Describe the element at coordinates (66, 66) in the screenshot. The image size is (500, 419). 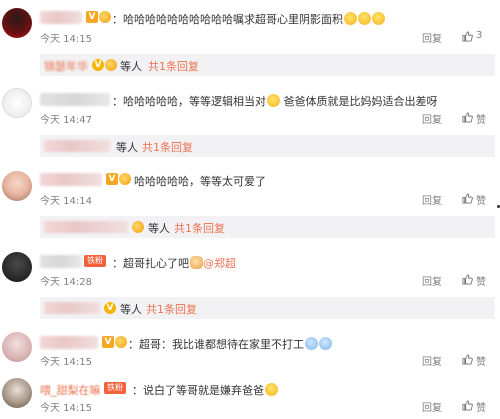
I see `reply-author: 锦瑟年华` at that location.